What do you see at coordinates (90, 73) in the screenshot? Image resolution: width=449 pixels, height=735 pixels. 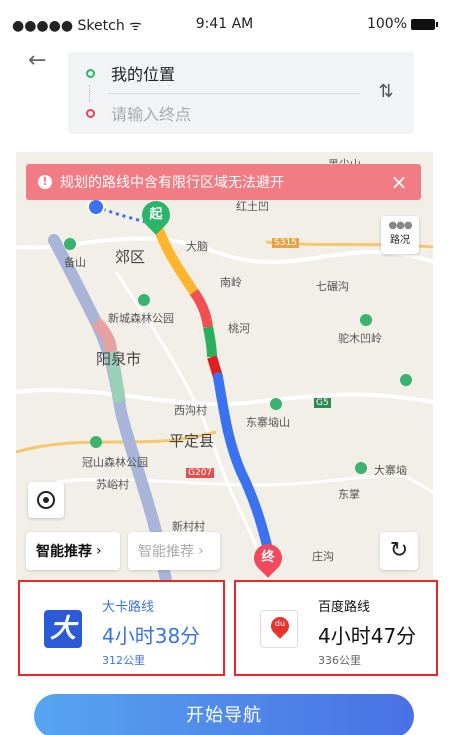 I see `origin-dot-icon` at bounding box center [90, 73].